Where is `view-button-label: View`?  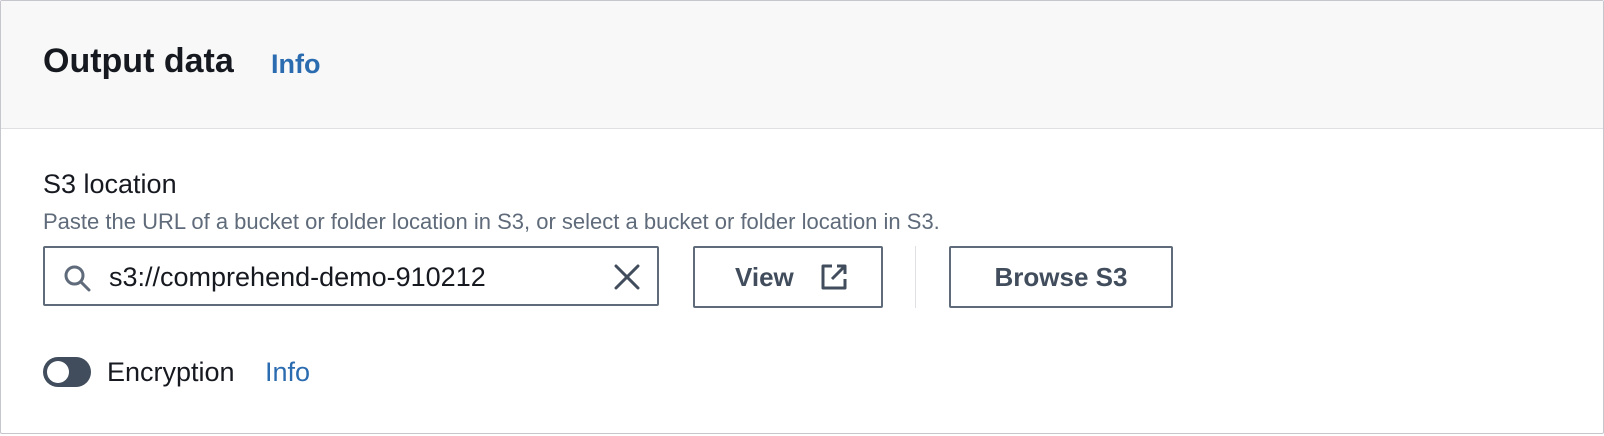 view-button-label: View is located at coordinates (764, 277).